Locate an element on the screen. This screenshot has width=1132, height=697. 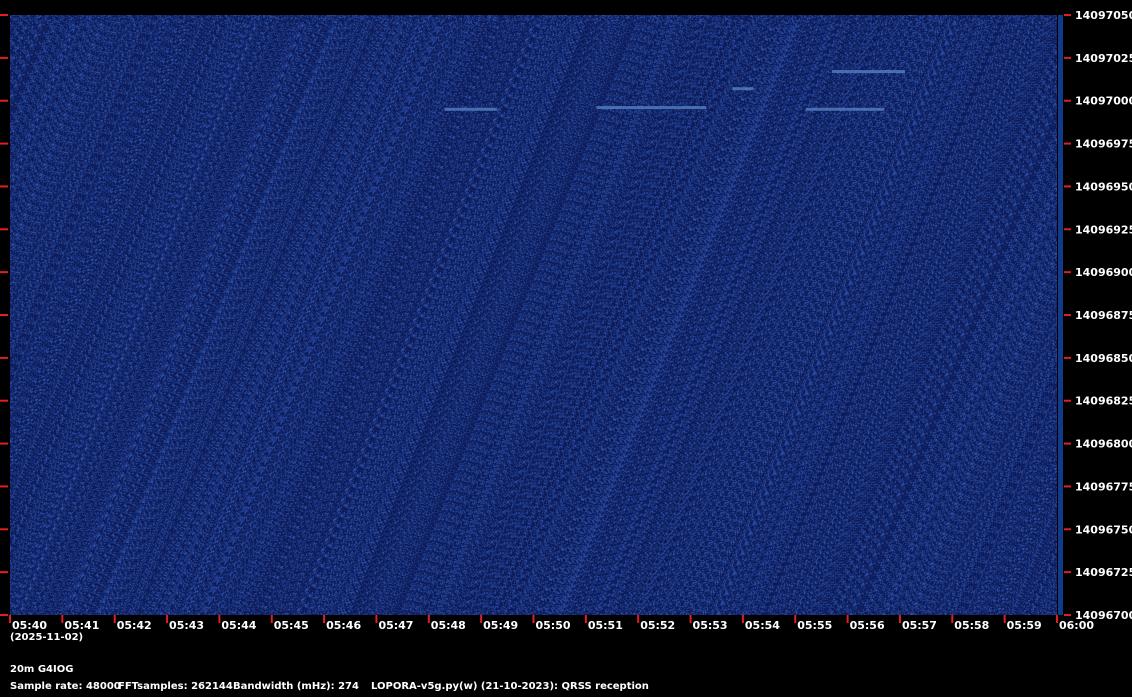
fft-samples-text: FFTsamples: 262144 is located at coordinates (175, 686).